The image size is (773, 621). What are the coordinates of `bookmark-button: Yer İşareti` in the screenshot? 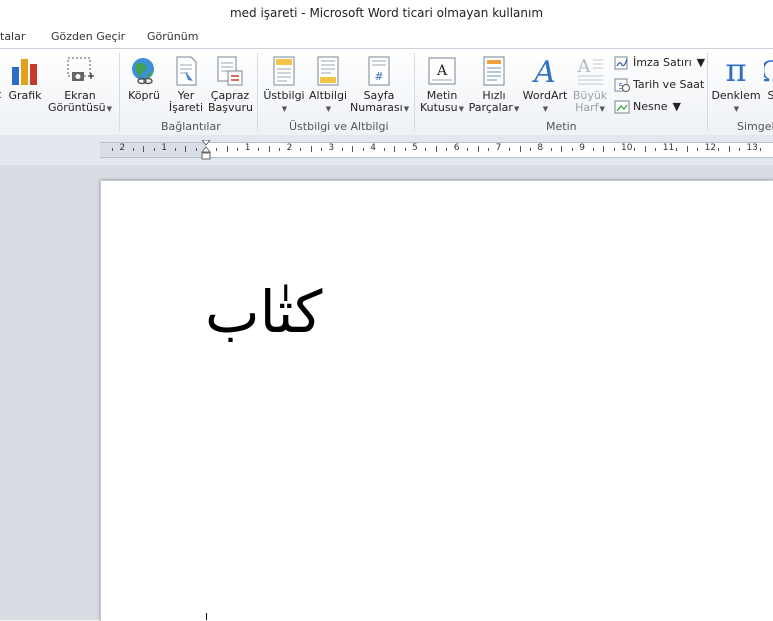 It's located at (186, 84).